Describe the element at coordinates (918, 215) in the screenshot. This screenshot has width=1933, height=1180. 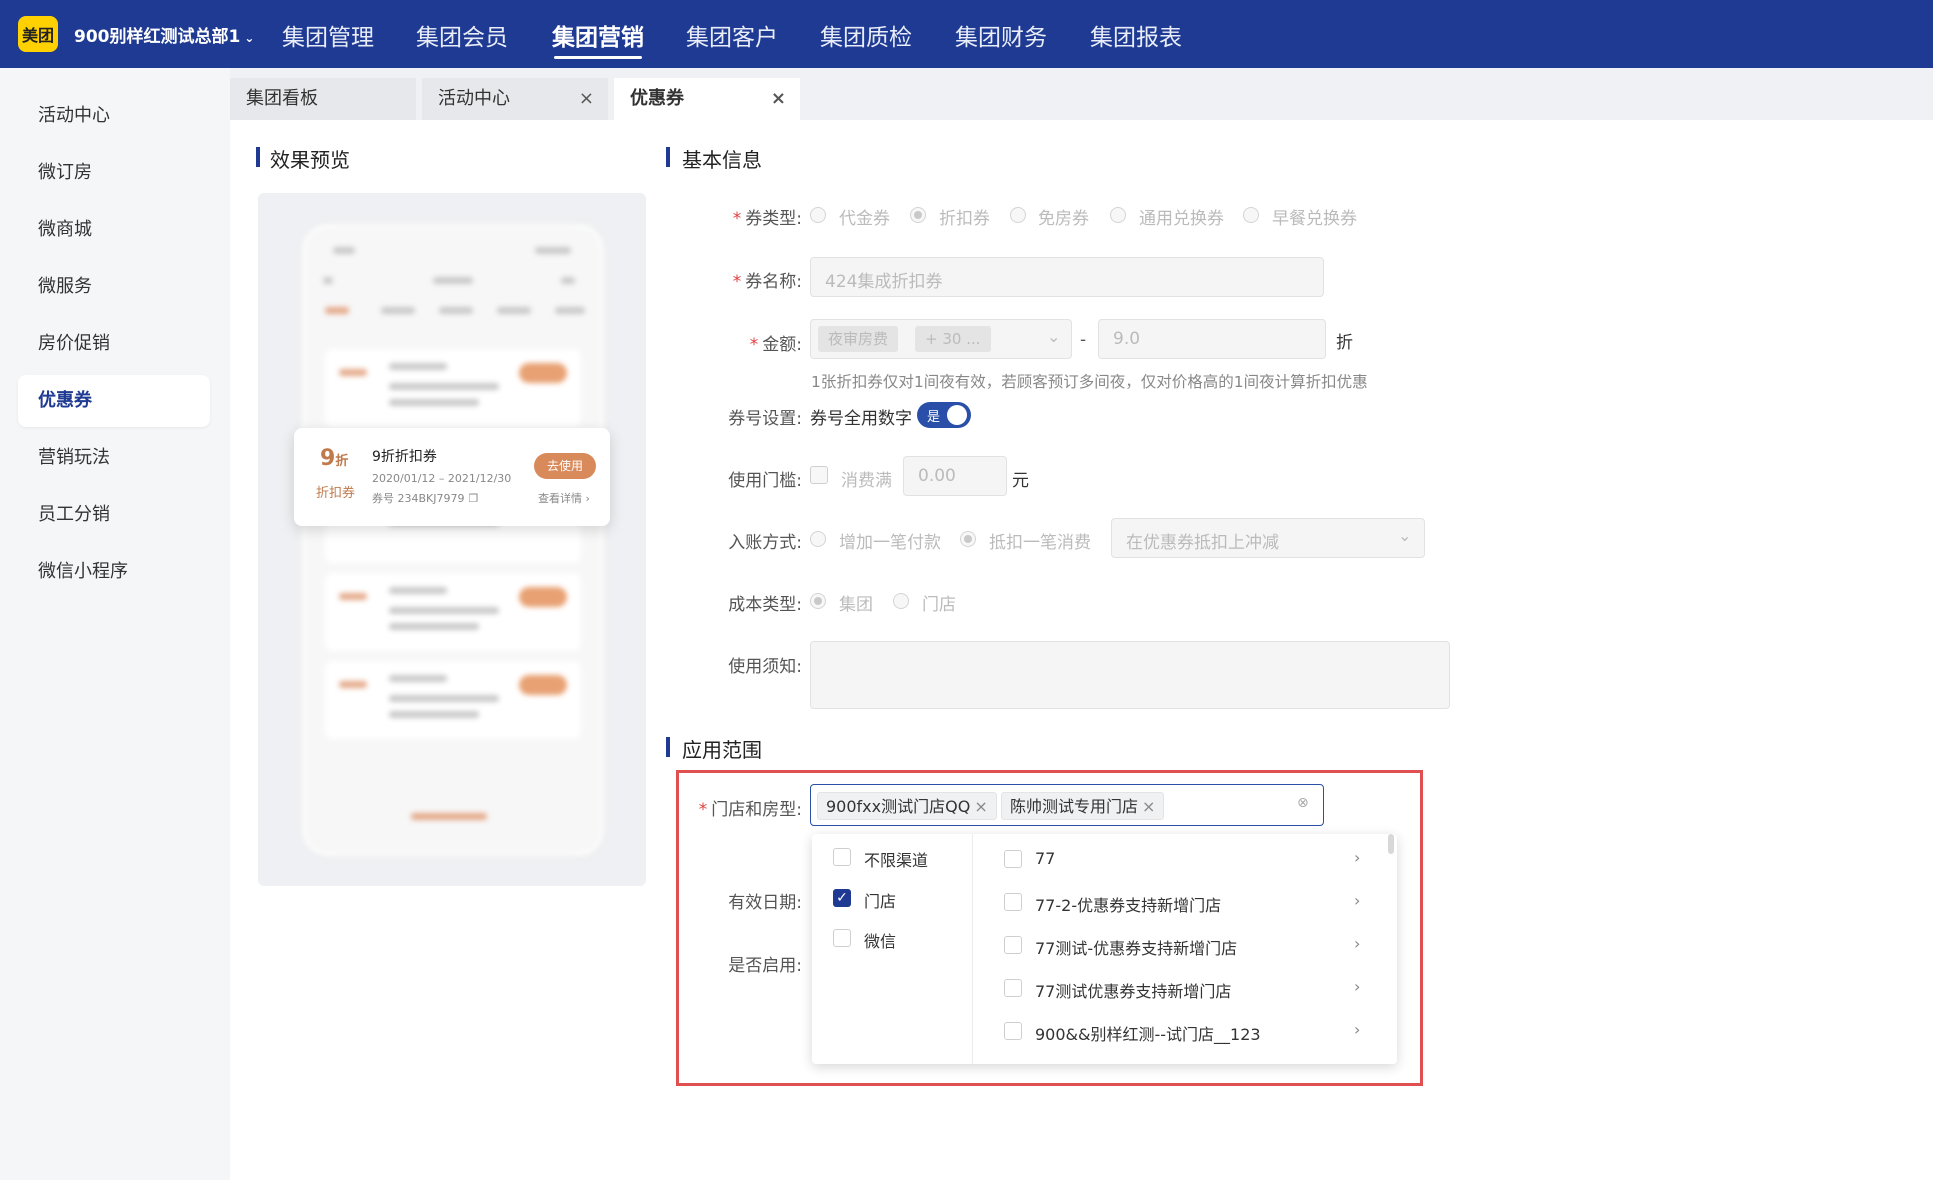
I see `radio-discount` at that location.